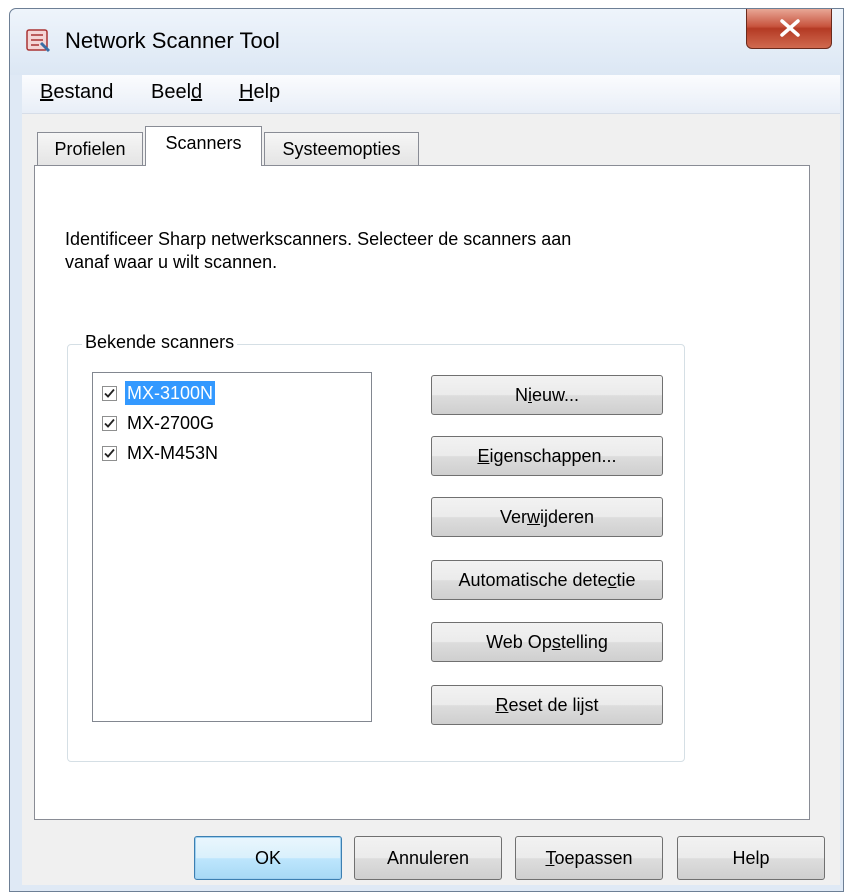 This screenshot has height=894, width=844. Describe the element at coordinates (90, 149) in the screenshot. I see `tab-profielen: Profielen` at that location.